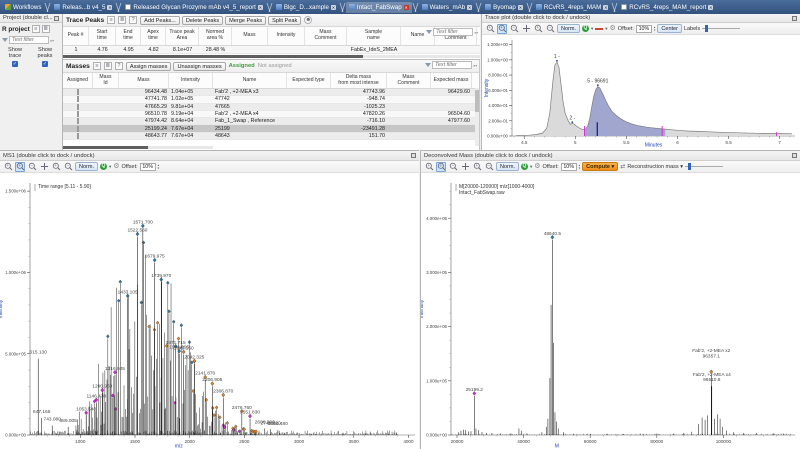  Describe the element at coordinates (721, 28) in the screenshot. I see `labels-slider` at that location.